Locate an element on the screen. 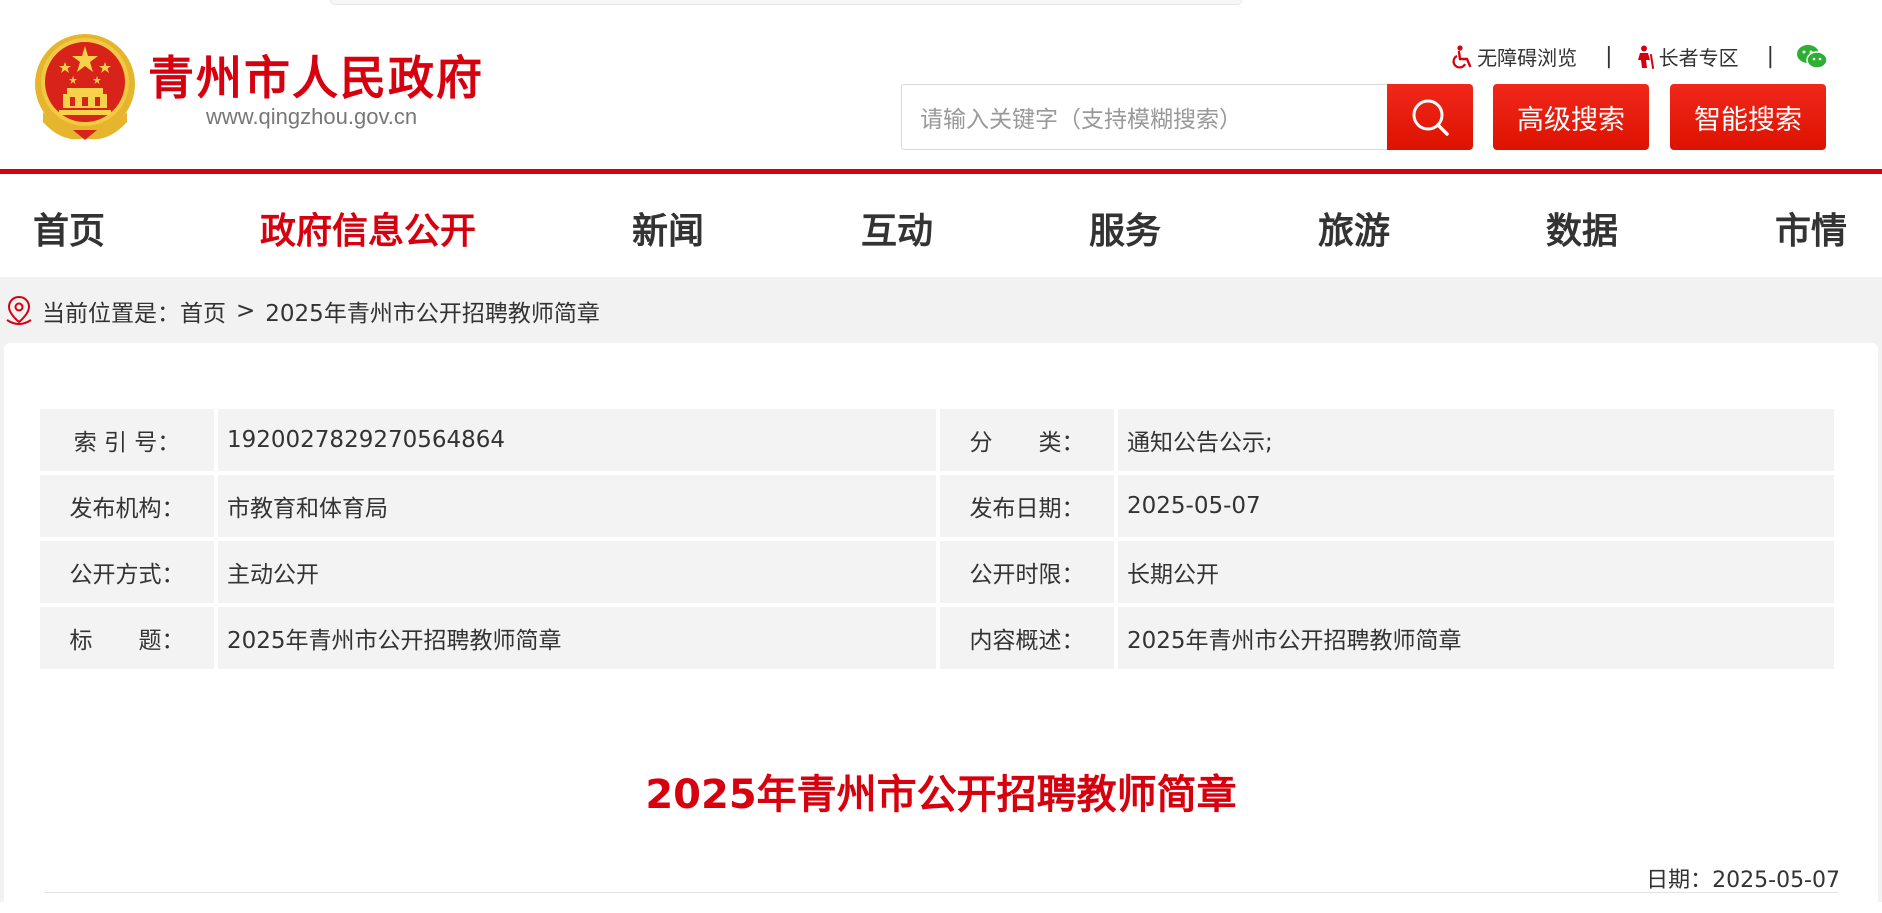 The width and height of the screenshot is (1882, 913). nav-item-city-info: 市情 is located at coordinates (1811, 228).